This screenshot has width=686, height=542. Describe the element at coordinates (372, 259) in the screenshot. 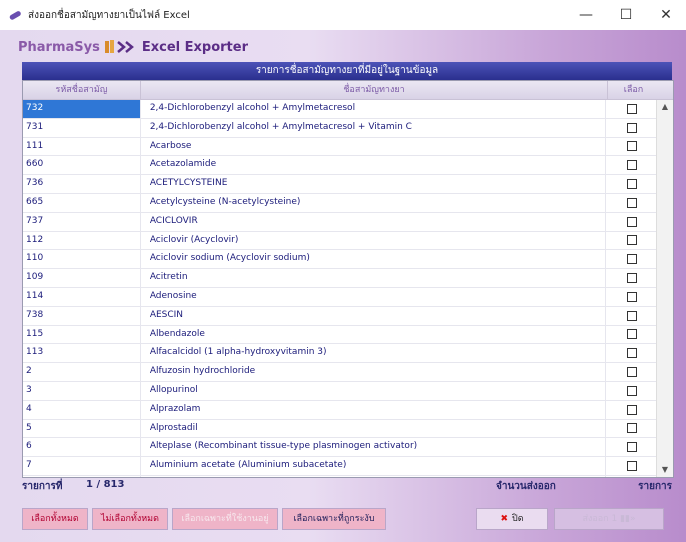

I see `cell-name: Aciclovir sodium (Acyclovir sodium)` at that location.